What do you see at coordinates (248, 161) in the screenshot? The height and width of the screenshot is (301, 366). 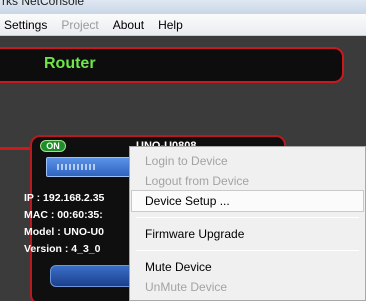 I see `menu-login-to-device: Login to Device` at bounding box center [248, 161].